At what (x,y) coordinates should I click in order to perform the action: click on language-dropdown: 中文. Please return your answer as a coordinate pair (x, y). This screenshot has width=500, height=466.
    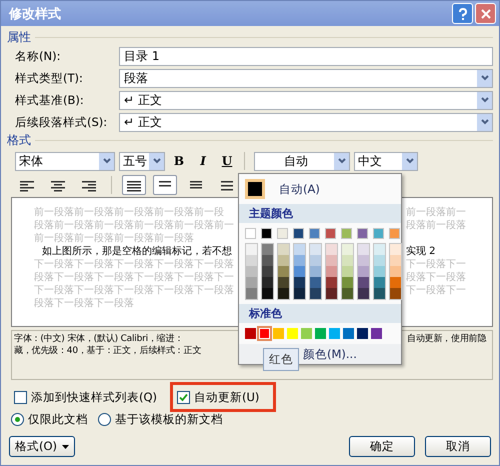
    Looking at the image, I should click on (386, 161).